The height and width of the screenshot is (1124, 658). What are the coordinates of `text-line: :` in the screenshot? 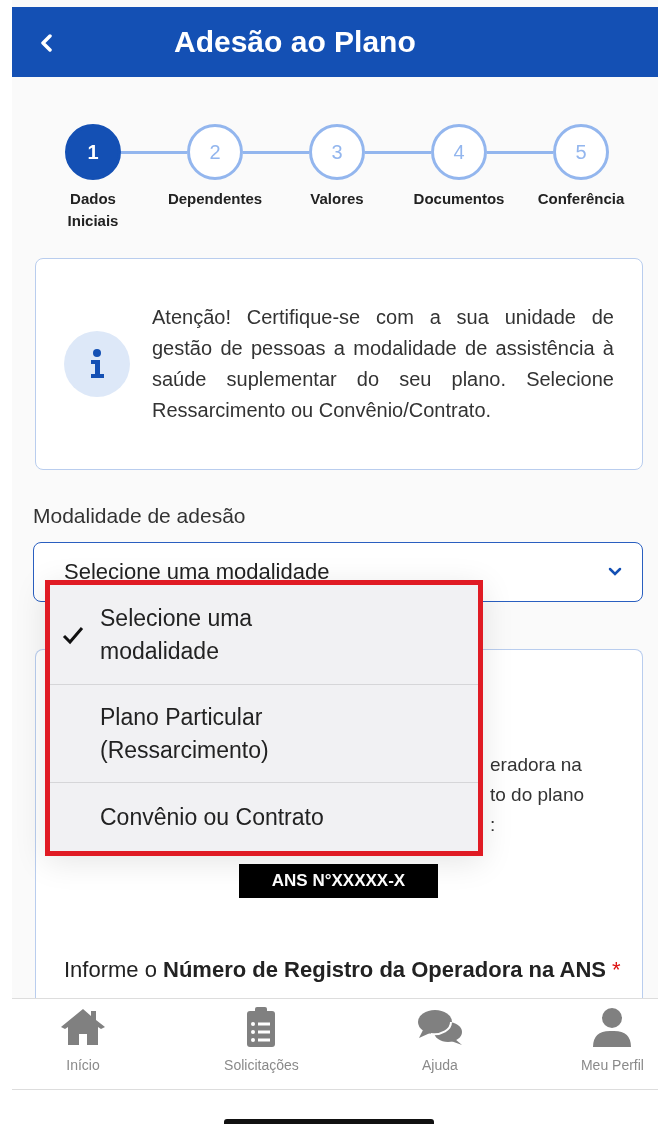 It's located at (493, 824).